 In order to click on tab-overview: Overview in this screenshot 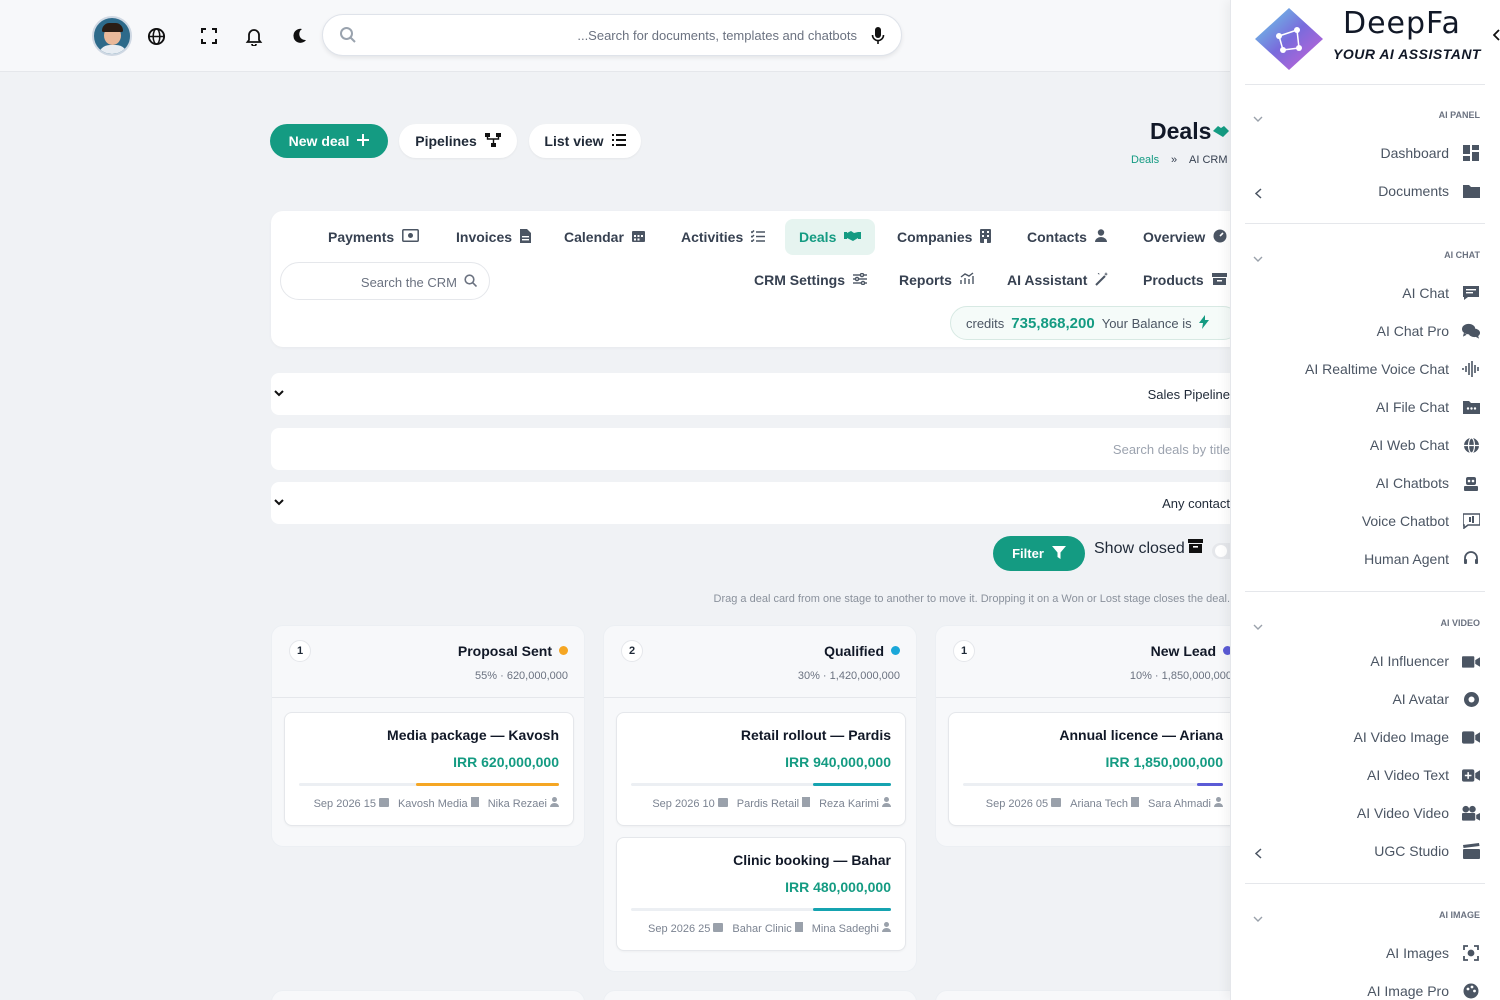, I will do `click(1185, 237)`.